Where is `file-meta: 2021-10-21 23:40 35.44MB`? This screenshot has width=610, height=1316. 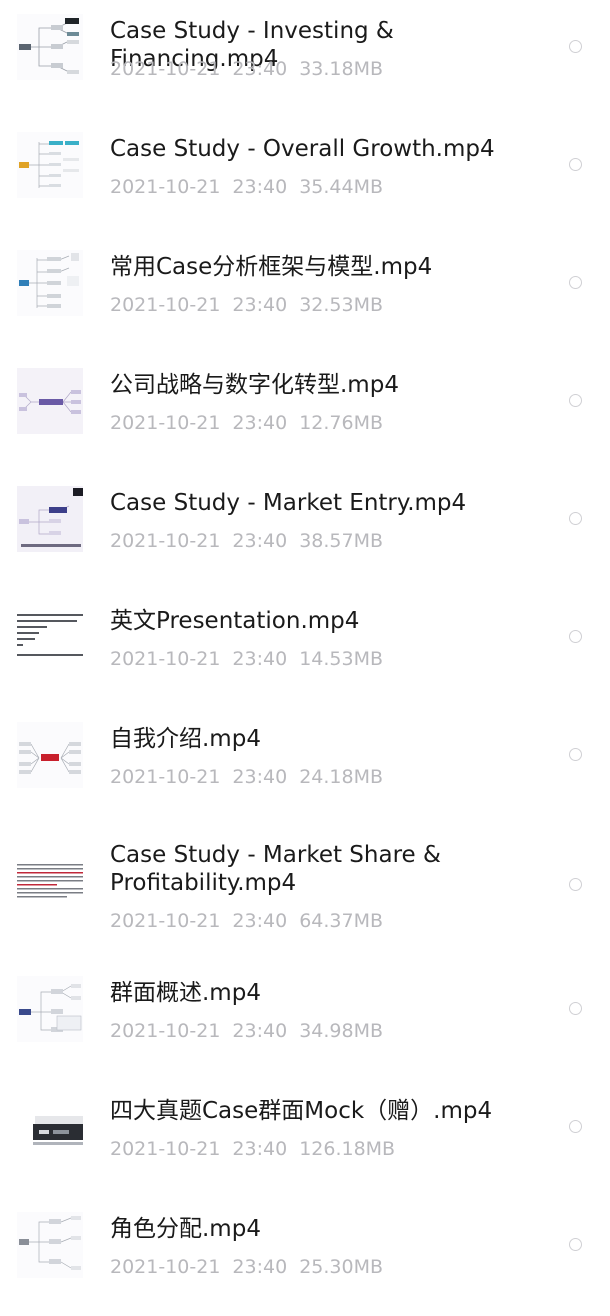
file-meta: 2021-10-21 23:40 35.44MB is located at coordinates (246, 187).